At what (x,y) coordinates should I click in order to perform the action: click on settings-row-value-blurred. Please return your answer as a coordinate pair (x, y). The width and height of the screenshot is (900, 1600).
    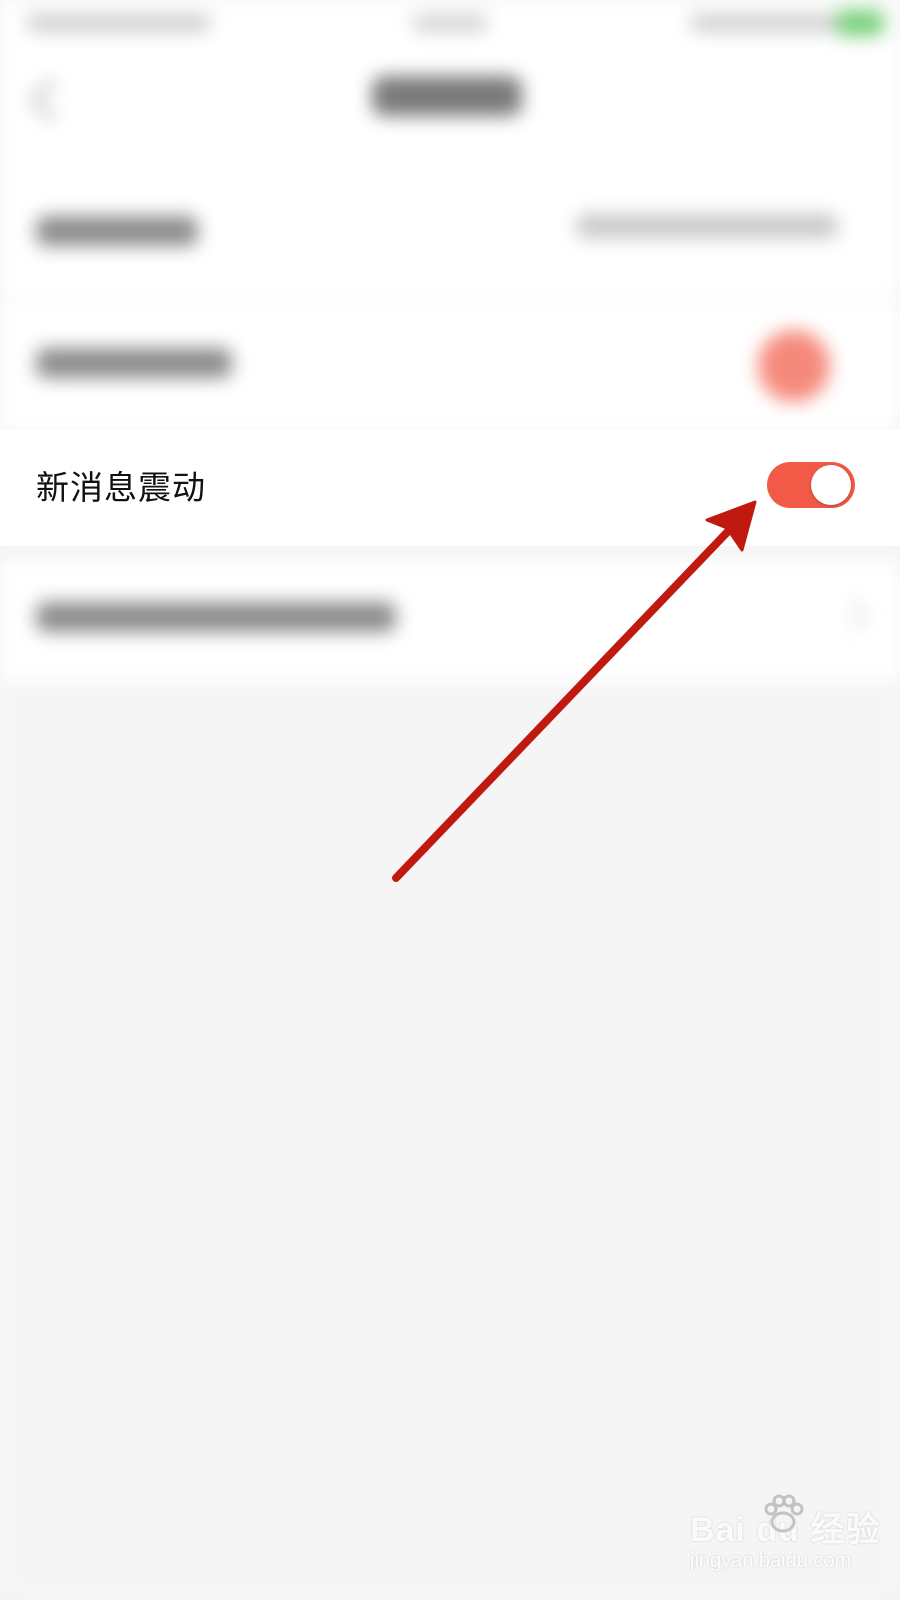
    Looking at the image, I should click on (707, 226).